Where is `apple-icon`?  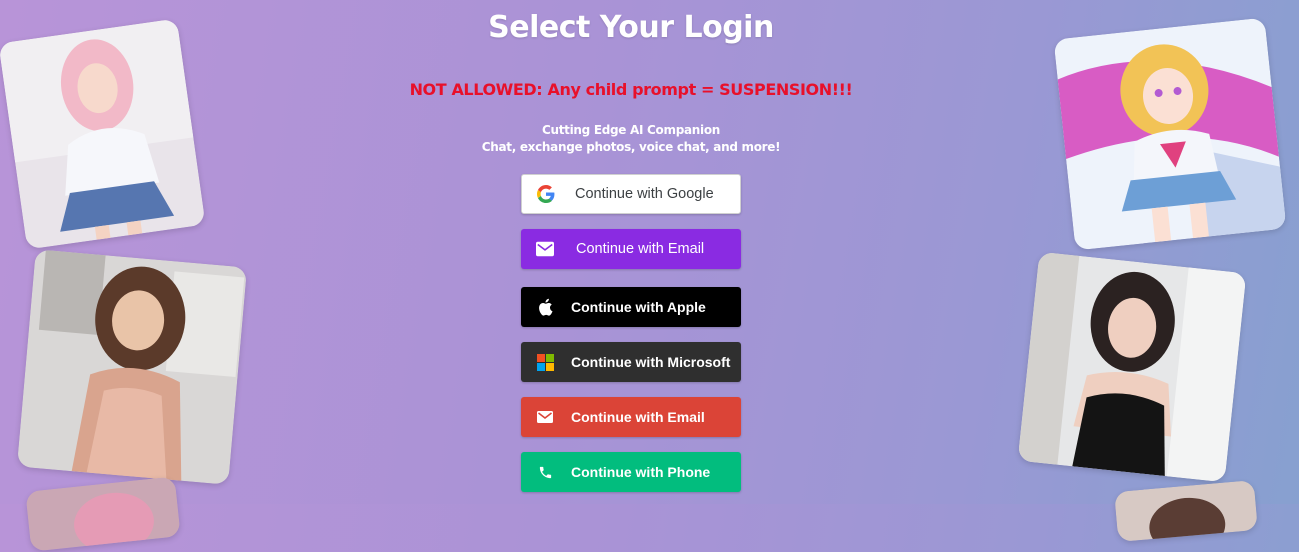
apple-icon is located at coordinates (545, 307).